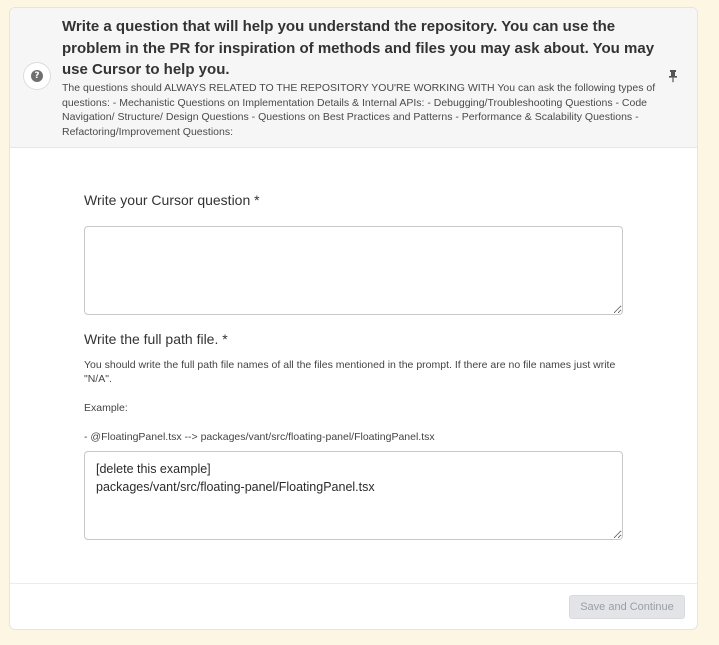 This screenshot has width=719, height=645. I want to click on question-mark-glyph: ?, so click(37, 76).